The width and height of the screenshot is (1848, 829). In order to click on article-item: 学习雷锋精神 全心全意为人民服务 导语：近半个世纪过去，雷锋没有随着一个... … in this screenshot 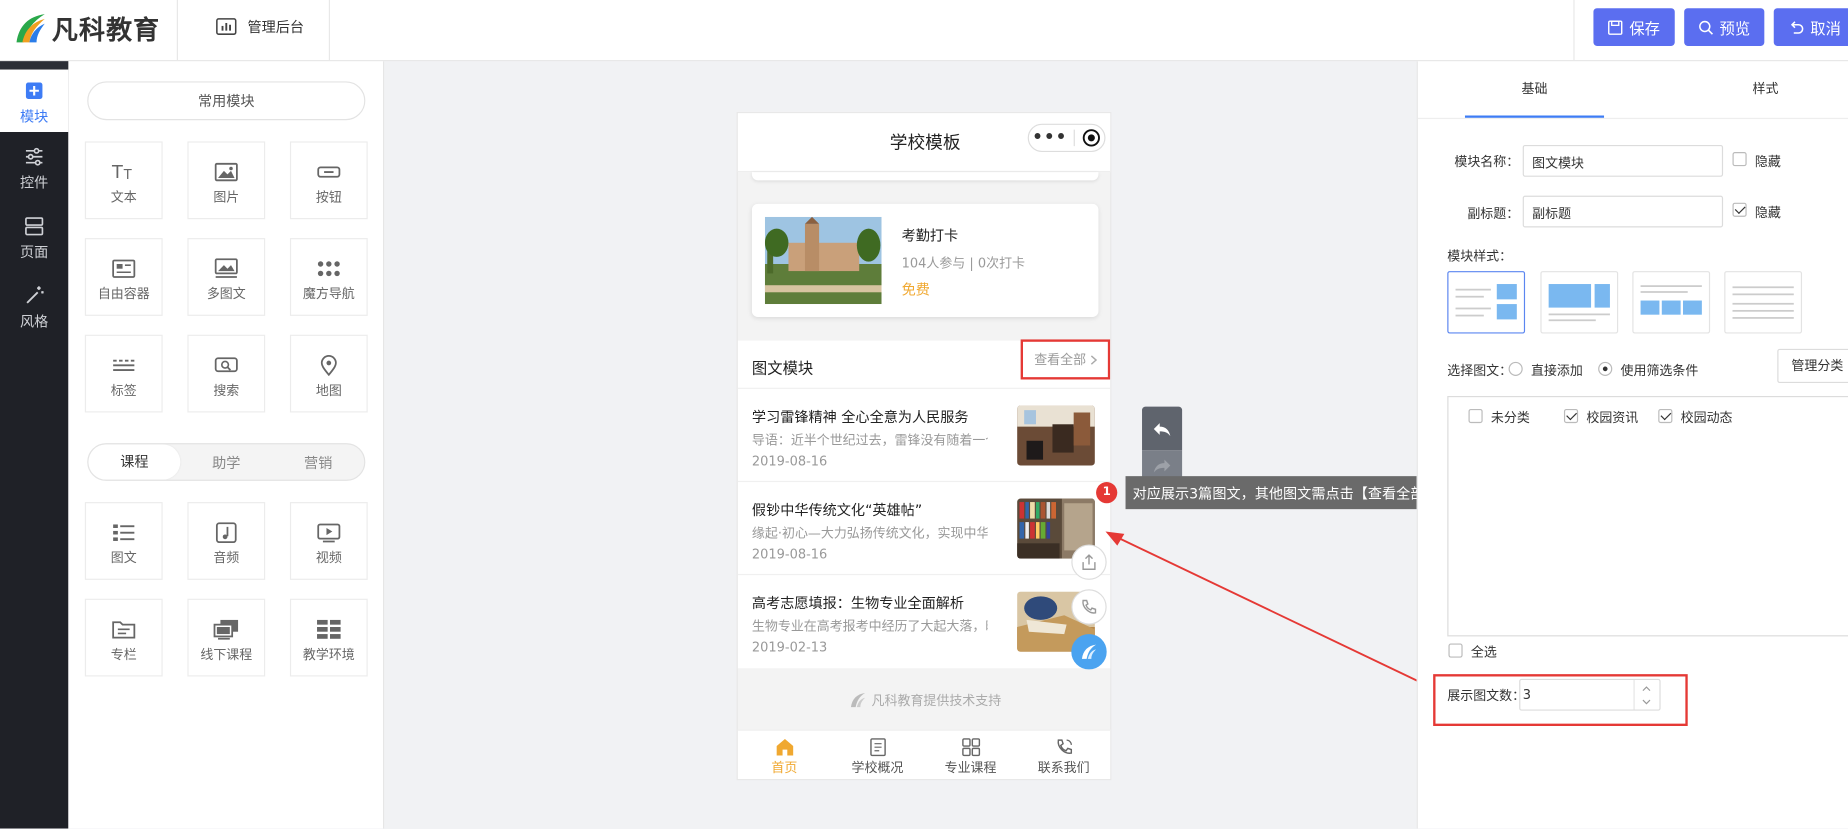, I will do `click(924, 436)`.